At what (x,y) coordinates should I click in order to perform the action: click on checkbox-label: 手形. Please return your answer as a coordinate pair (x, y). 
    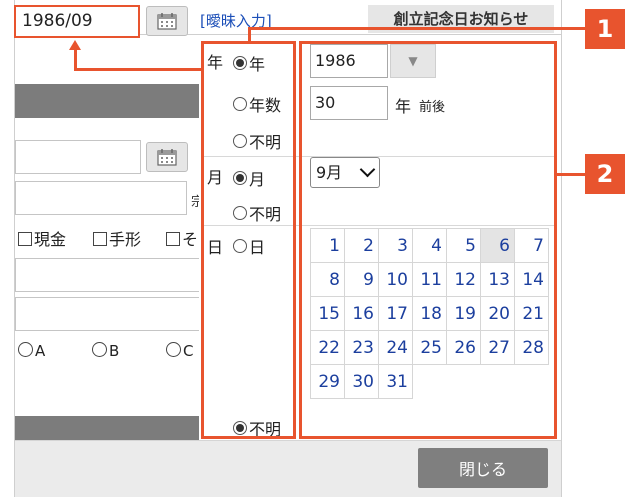
    Looking at the image, I should click on (125, 239).